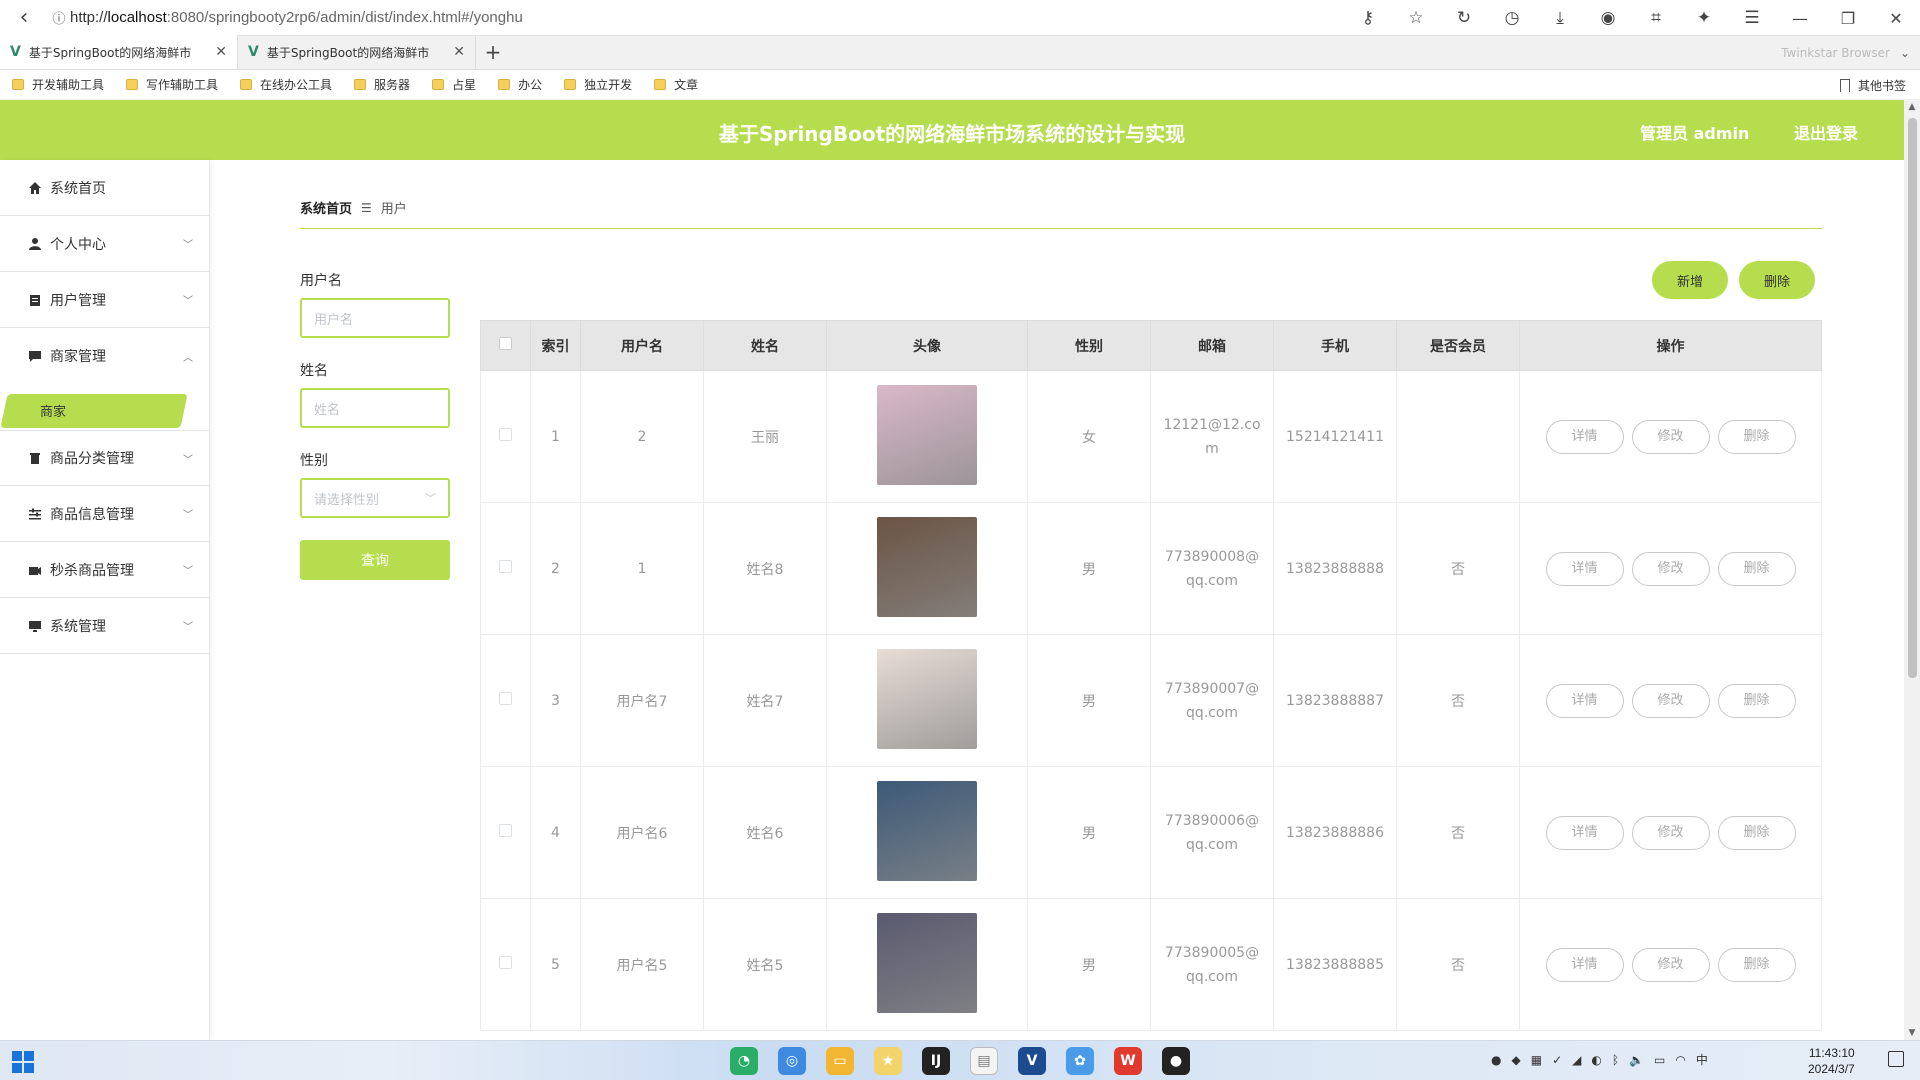 This screenshot has height=1080, width=1920. I want to click on select-all-cell, so click(505, 345).